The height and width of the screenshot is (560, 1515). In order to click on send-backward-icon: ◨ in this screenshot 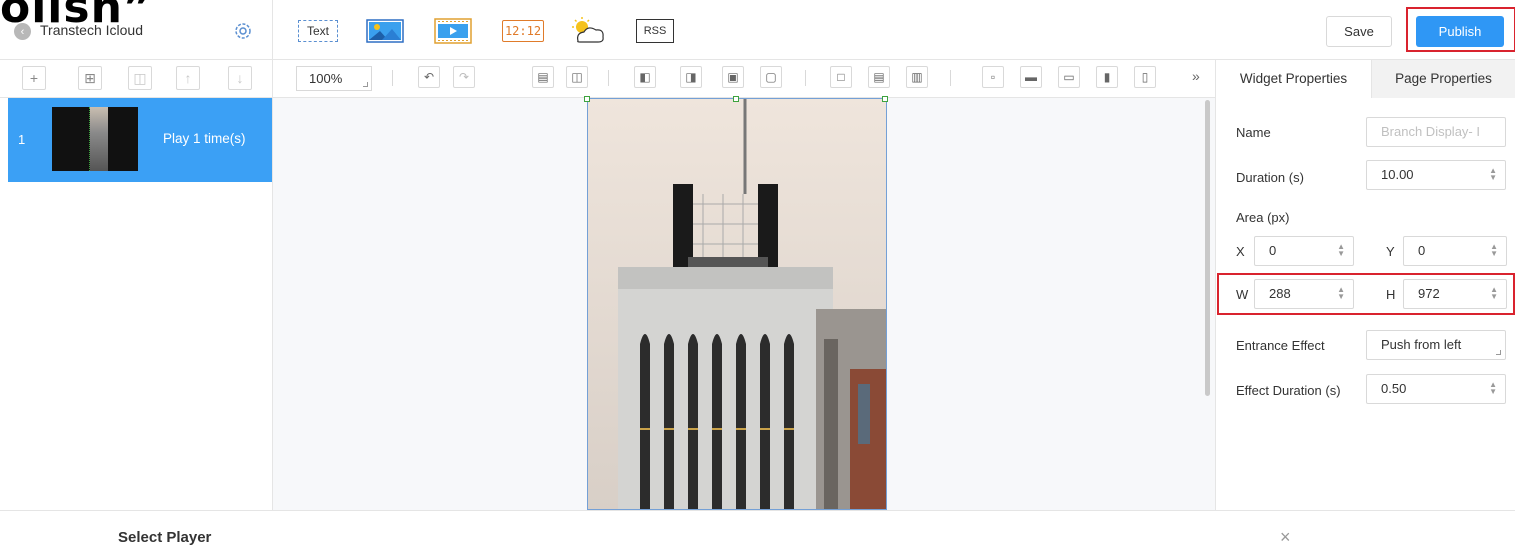, I will do `click(691, 77)`.